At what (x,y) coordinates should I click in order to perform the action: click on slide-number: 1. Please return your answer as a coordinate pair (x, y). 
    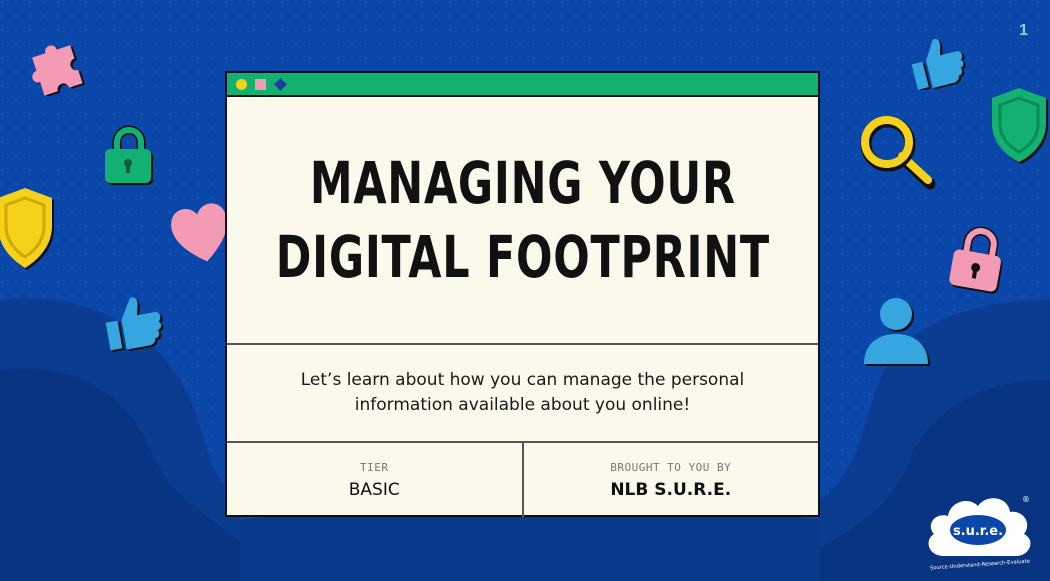
    Looking at the image, I should click on (1023, 30).